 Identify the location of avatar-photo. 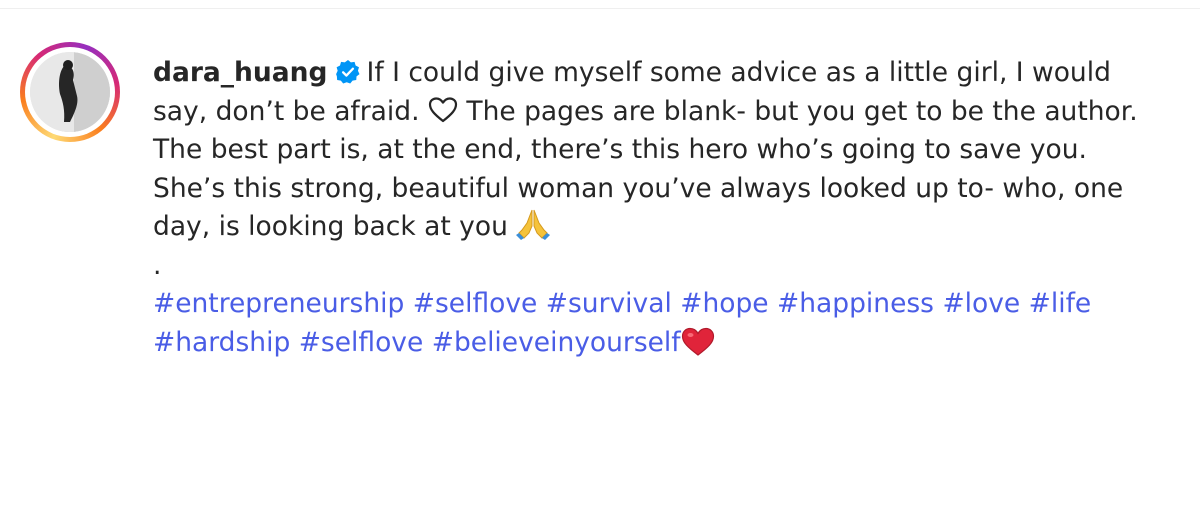
(70, 92).